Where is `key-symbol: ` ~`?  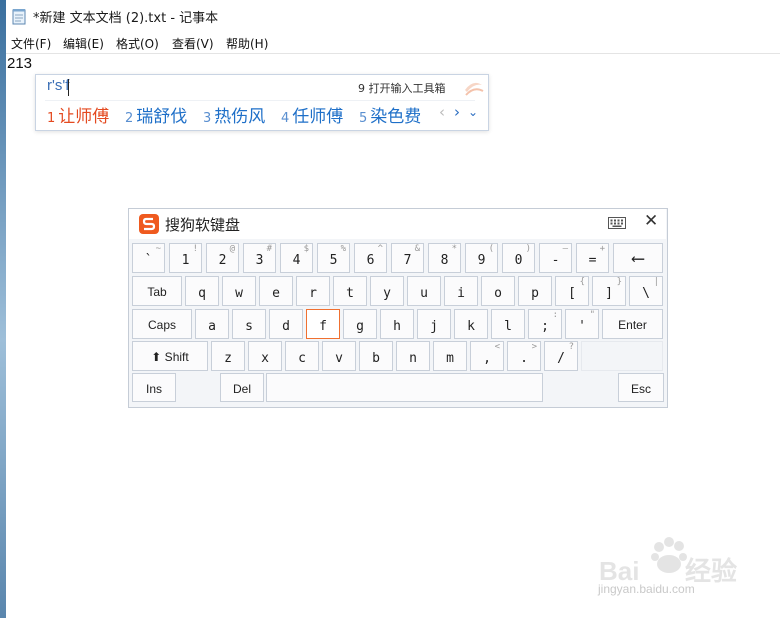 key-symbol: ` ~ is located at coordinates (148, 258).